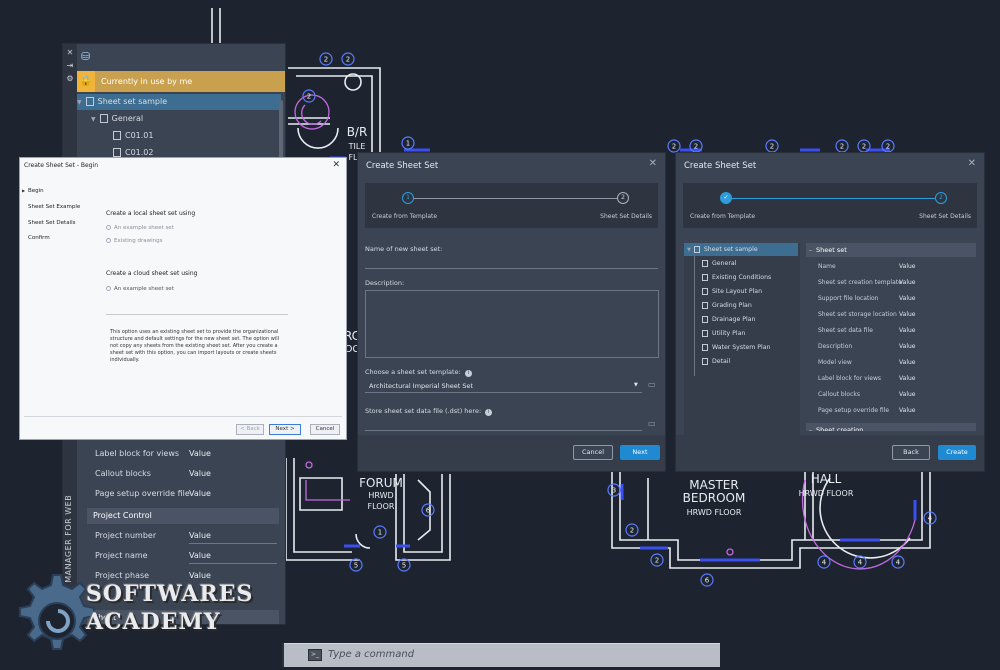 This screenshot has width=1000, height=670. I want to click on command-prompt-icon: >_, so click(315, 655).